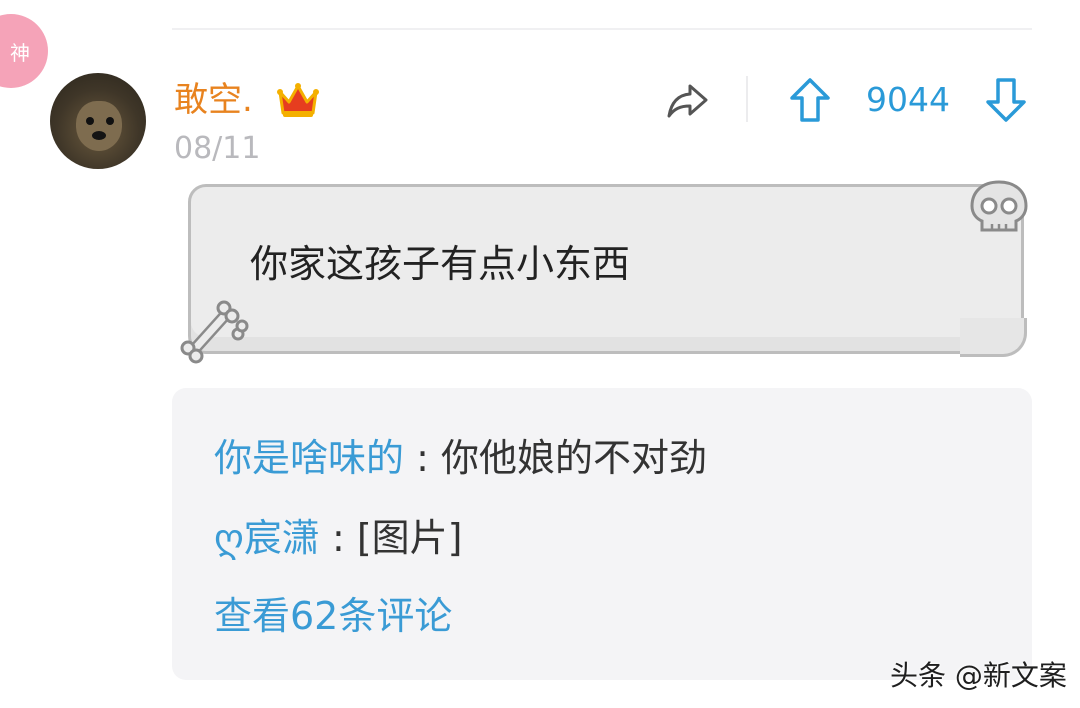 The image size is (1080, 708). I want to click on downvote-icon, so click(1006, 100).